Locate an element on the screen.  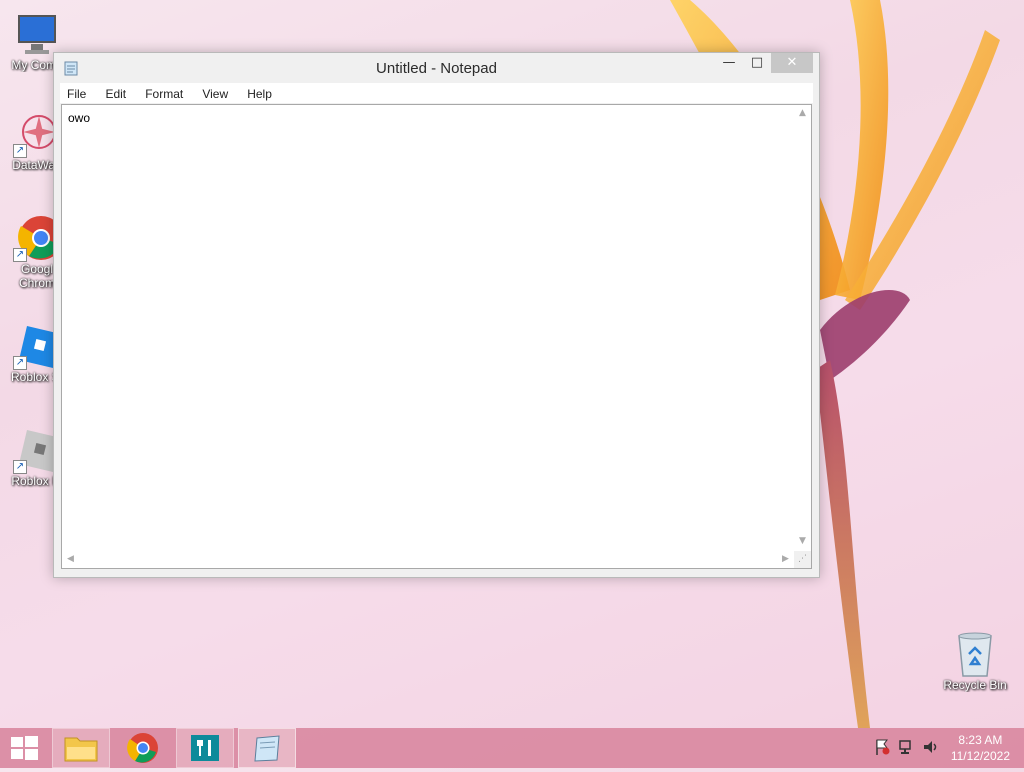
action-center-flag-icon is located at coordinates (882, 748).